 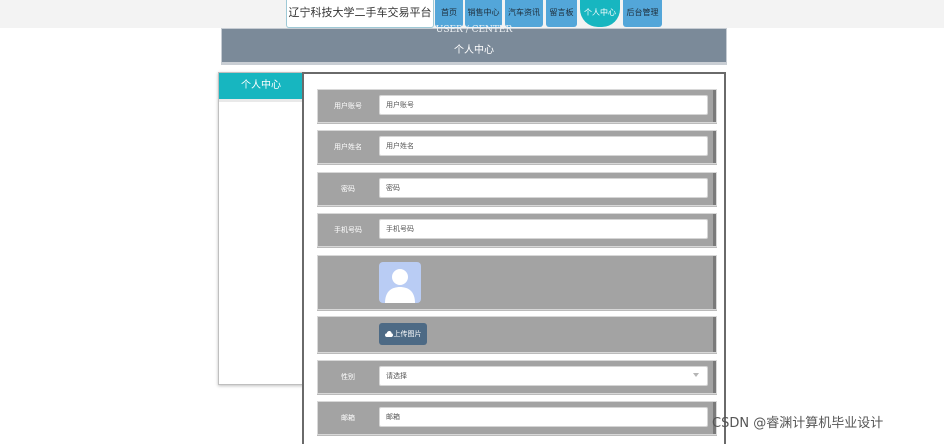 What do you see at coordinates (396, 376) in the screenshot?
I see `gender-select-value: 请选择` at bounding box center [396, 376].